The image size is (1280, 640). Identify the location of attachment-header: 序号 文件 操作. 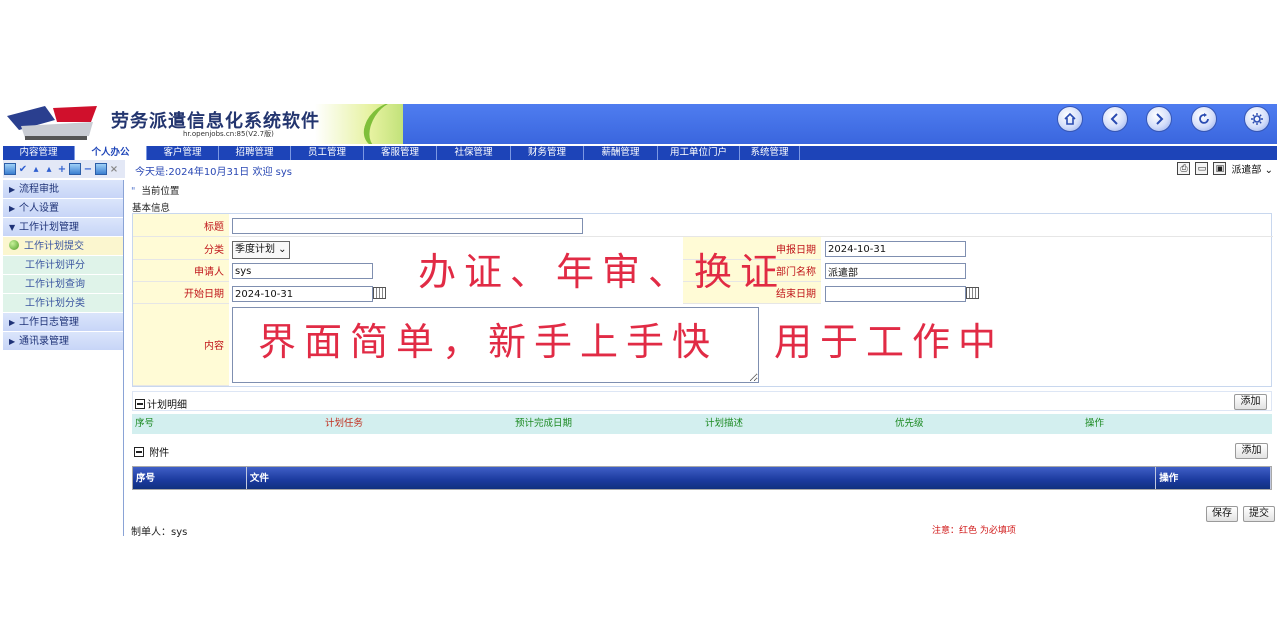
(702, 478).